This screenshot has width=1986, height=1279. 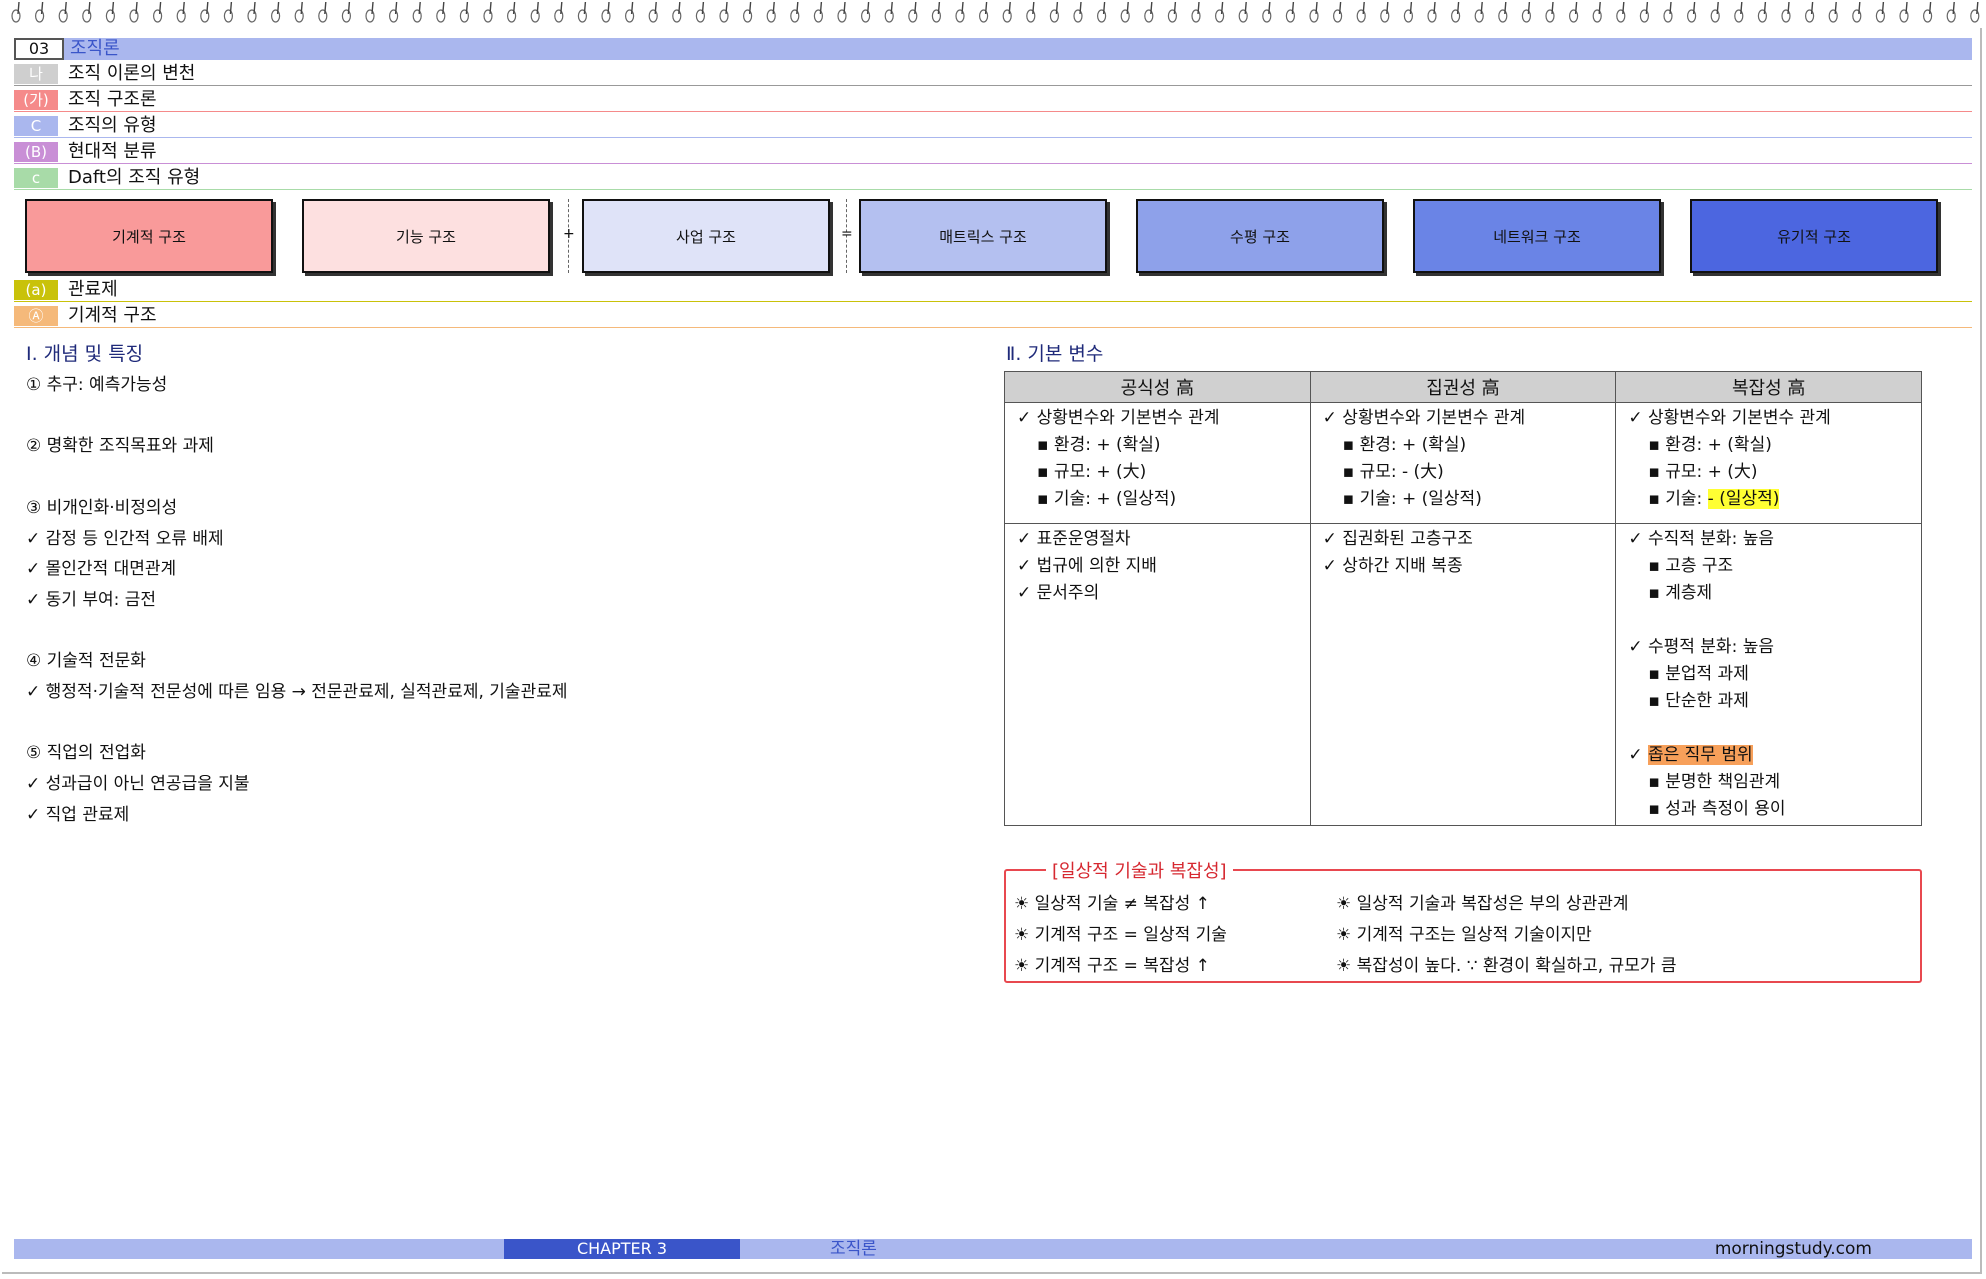 What do you see at coordinates (1678, 499) in the screenshot?
I see `cell-text: ▪ 기술:` at bounding box center [1678, 499].